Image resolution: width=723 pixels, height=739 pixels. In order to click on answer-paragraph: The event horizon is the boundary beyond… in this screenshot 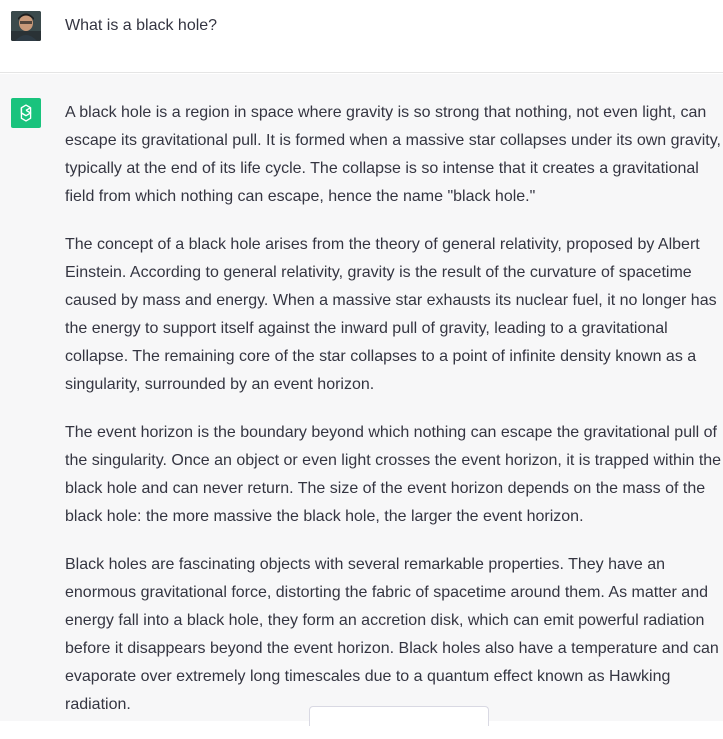, I will do `click(393, 474)`.